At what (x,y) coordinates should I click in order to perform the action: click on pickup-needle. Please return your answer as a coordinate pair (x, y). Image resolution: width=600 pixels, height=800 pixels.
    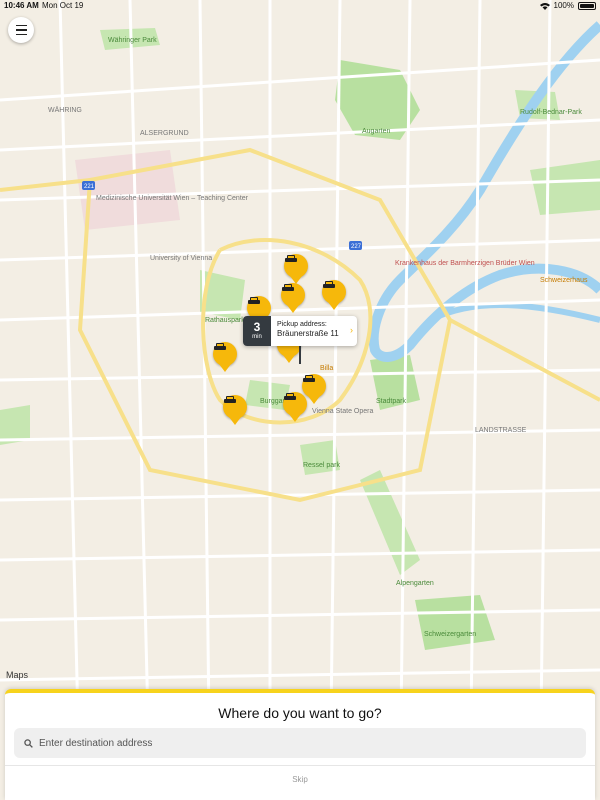
    Looking at the image, I should click on (300, 355).